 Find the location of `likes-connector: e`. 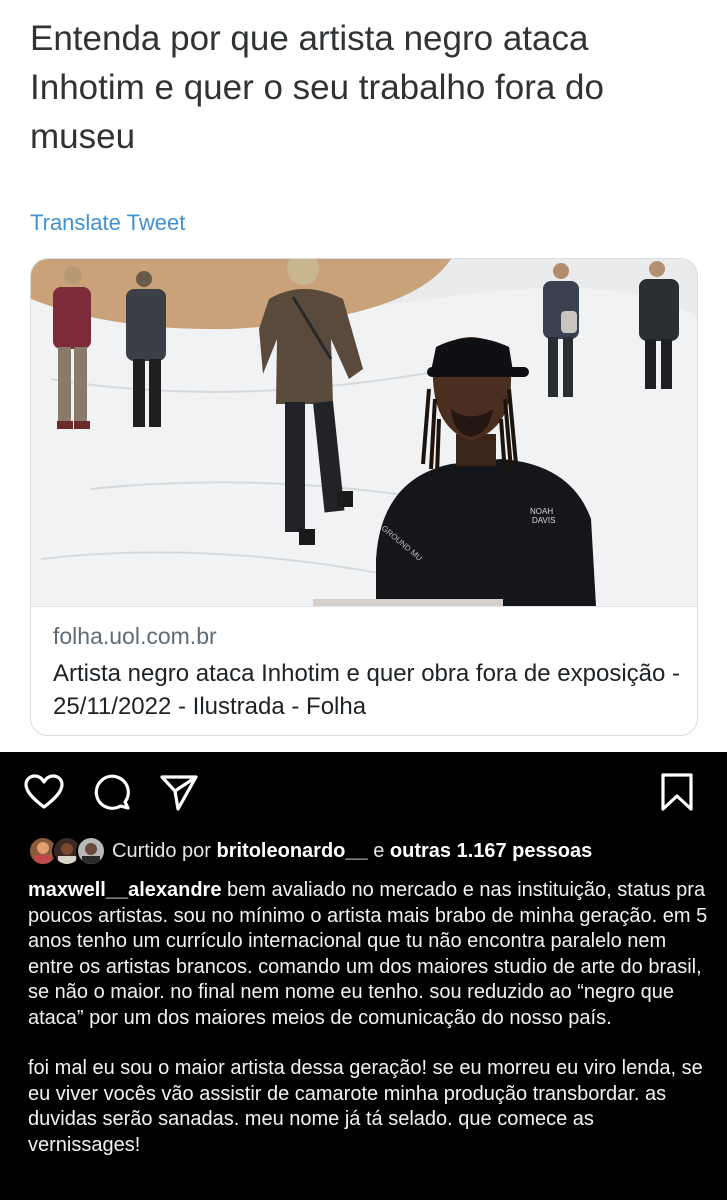

likes-connector: e is located at coordinates (379, 850).